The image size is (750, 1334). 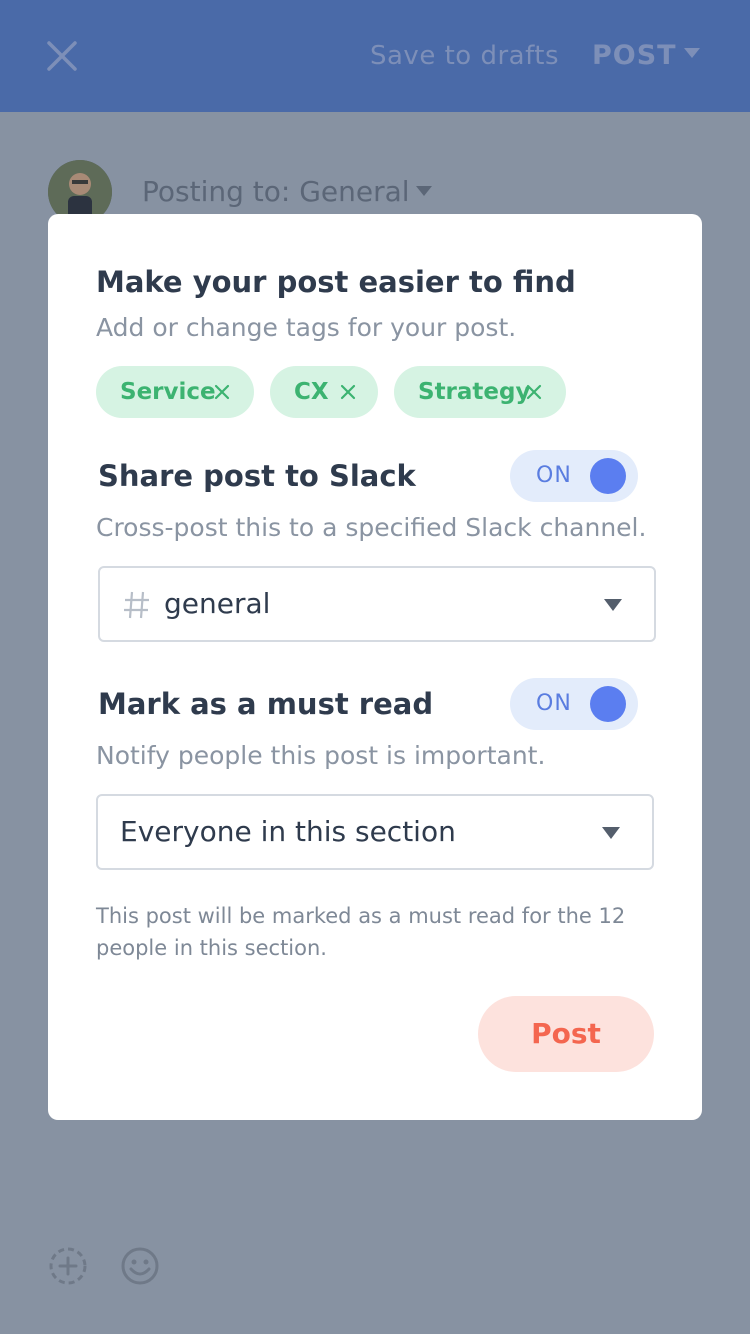 I want to click on audience-select: Everyone in this section, so click(x=375, y=832).